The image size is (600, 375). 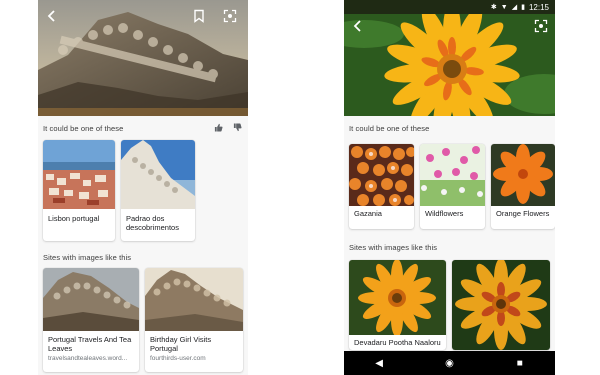 What do you see at coordinates (452, 175) in the screenshot?
I see `wildflowers-image` at bounding box center [452, 175].